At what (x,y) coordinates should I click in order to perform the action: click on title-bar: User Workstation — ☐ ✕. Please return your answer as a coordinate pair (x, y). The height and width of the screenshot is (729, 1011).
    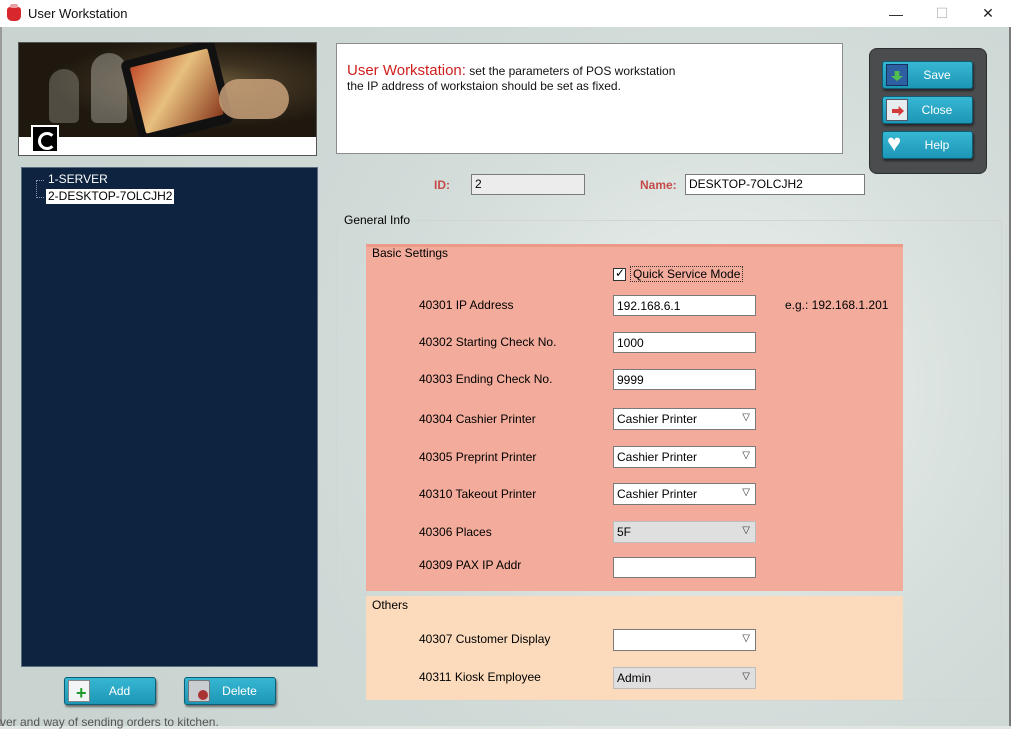
    Looking at the image, I should click on (505, 13).